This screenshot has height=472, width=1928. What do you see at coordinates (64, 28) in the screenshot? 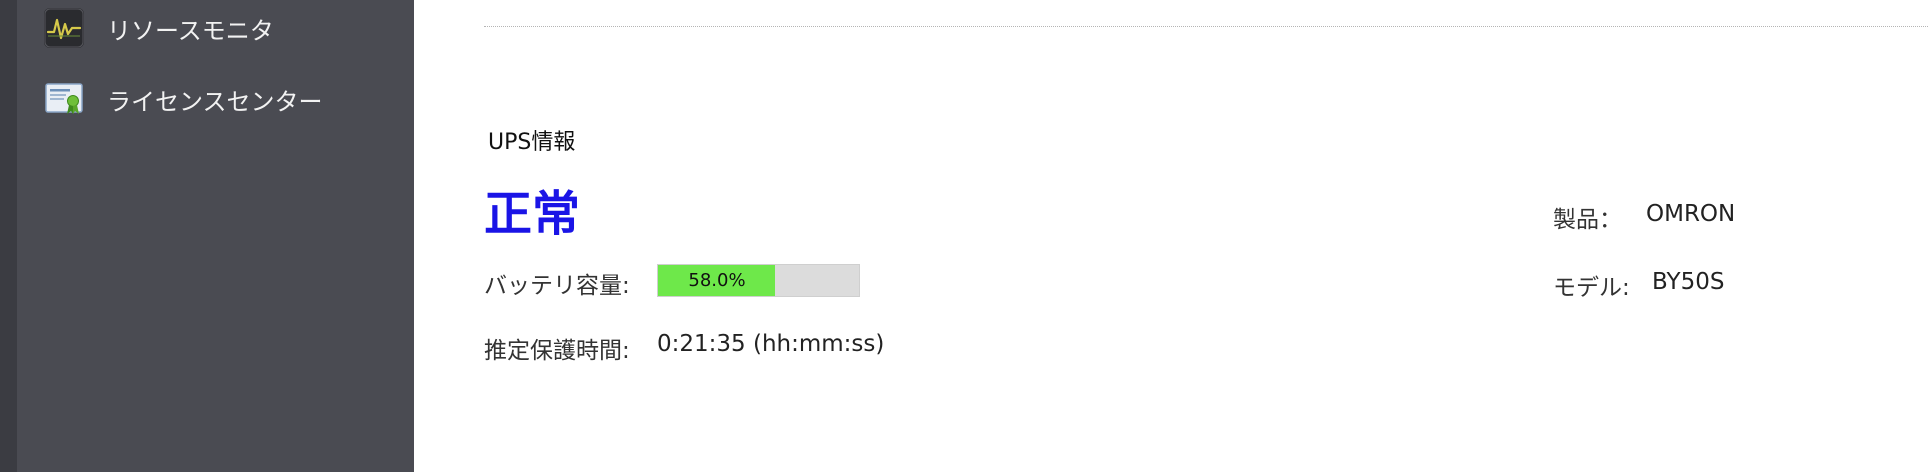
I see `resource-monitor-icon` at bounding box center [64, 28].